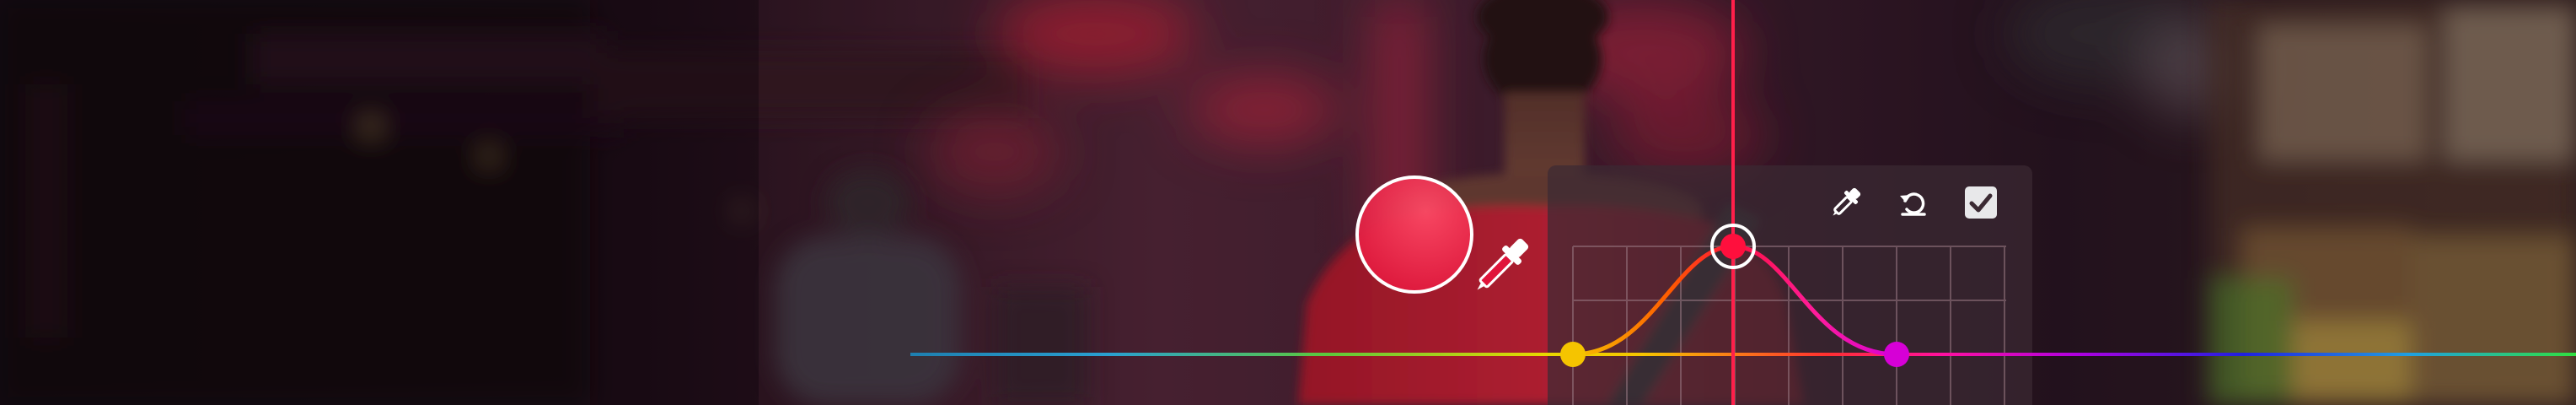 The height and width of the screenshot is (405, 2576). I want to click on confirm-button, so click(1981, 202).